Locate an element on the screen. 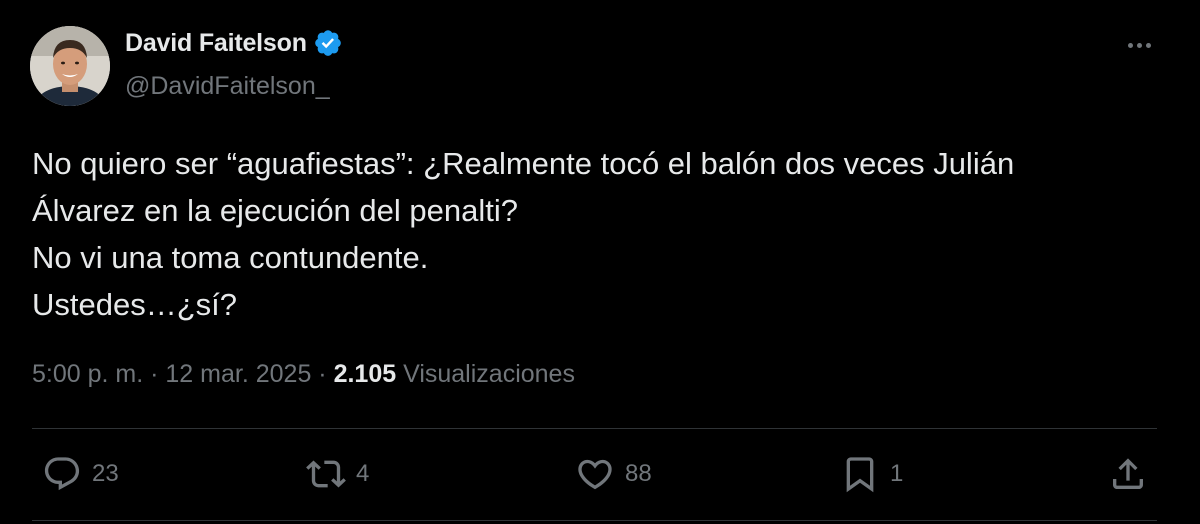 The height and width of the screenshot is (524, 1200). author-name-row: David Faitelson is located at coordinates (234, 43).